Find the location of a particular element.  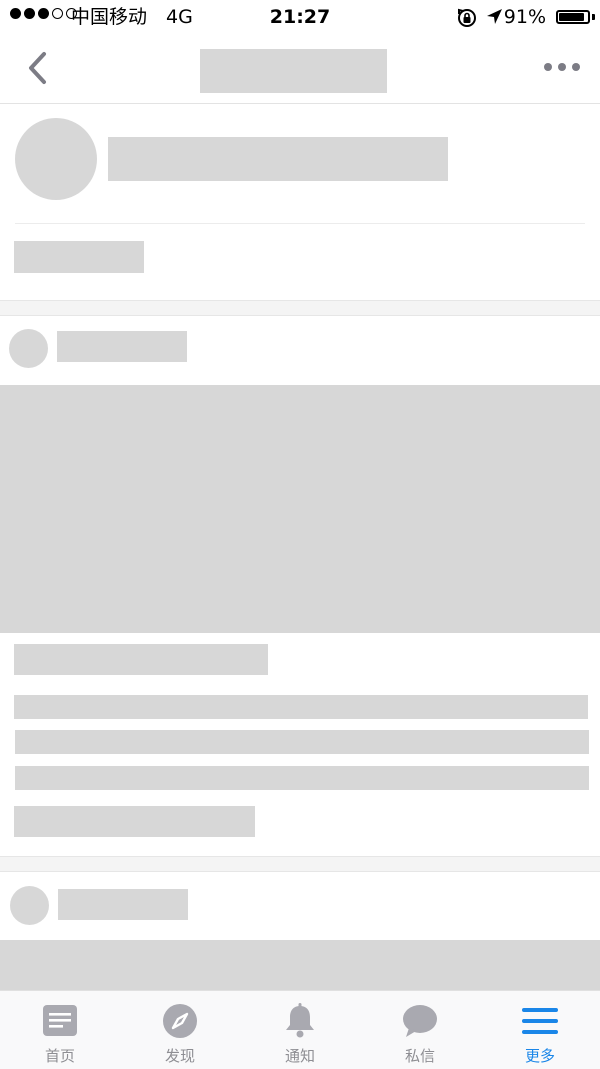

more-dots-icon is located at coordinates (562, 67).